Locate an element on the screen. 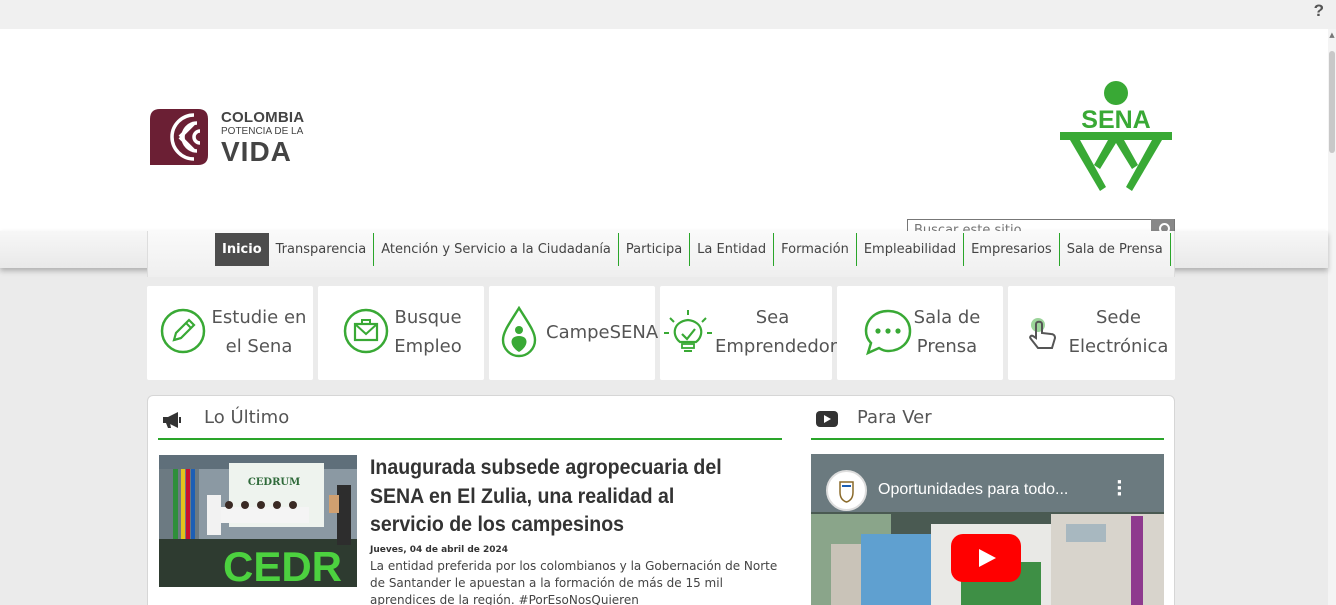 The image size is (1336, 605). tile-label-line2: Empleo is located at coordinates (428, 346).